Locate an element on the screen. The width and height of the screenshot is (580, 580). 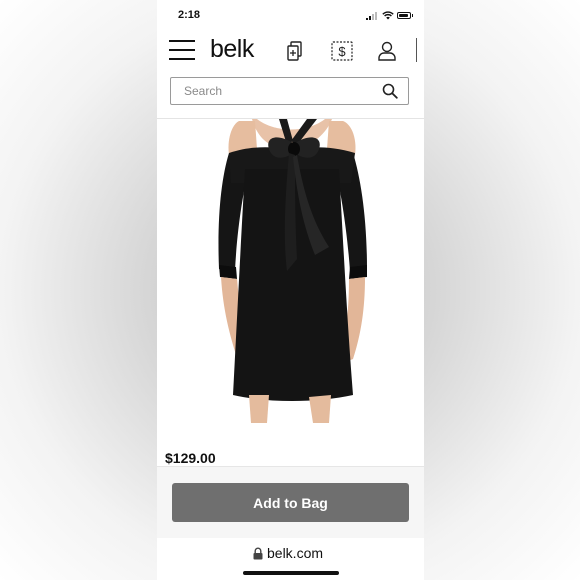
product-price: $129.00 is located at coordinates (190, 458).